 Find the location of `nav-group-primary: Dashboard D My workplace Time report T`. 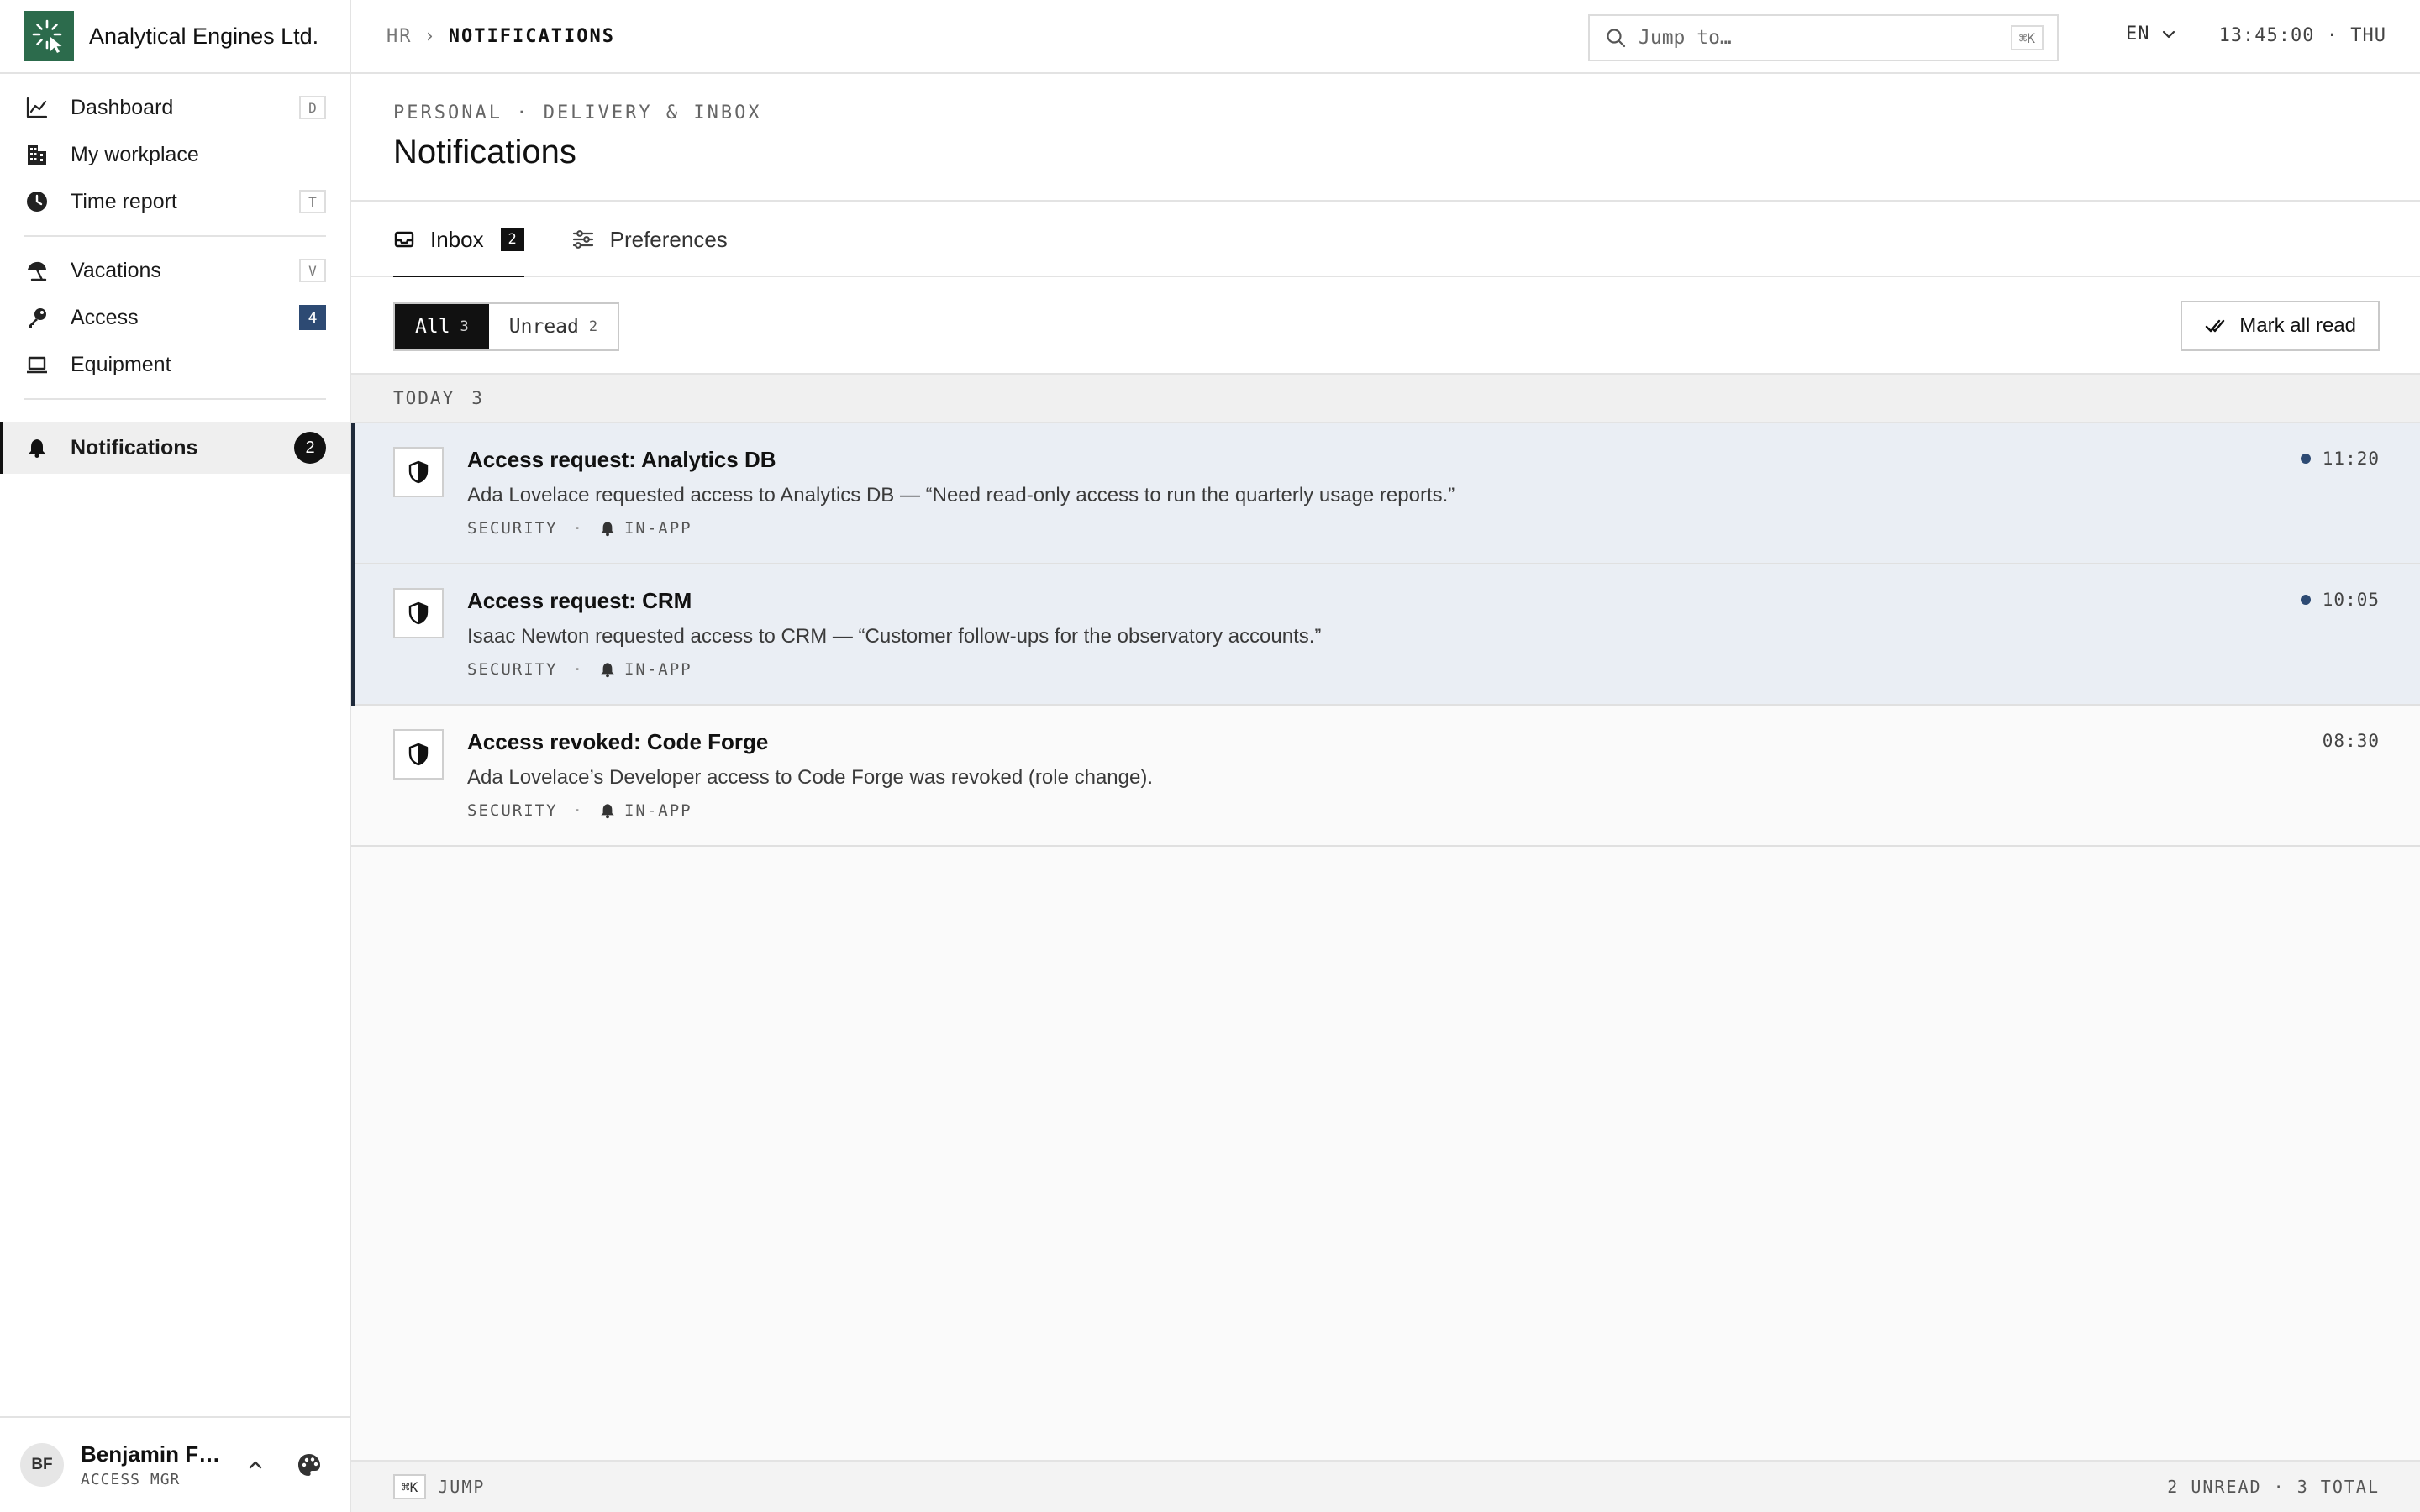

nav-group-primary: Dashboard D My workplace Time report T is located at coordinates (175, 155).